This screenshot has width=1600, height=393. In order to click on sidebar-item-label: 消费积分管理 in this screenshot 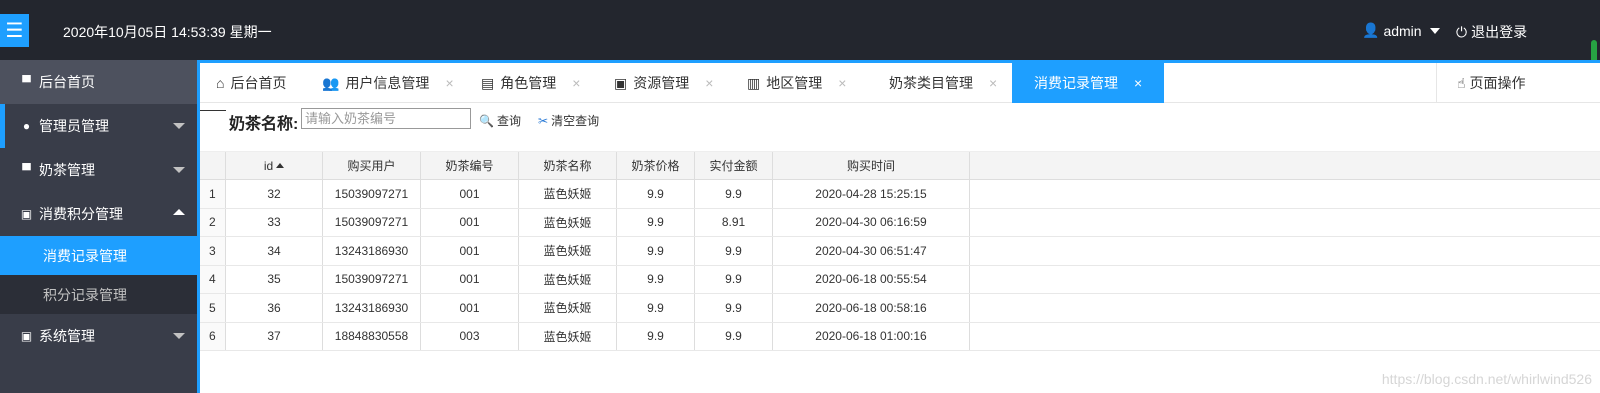, I will do `click(81, 214)`.